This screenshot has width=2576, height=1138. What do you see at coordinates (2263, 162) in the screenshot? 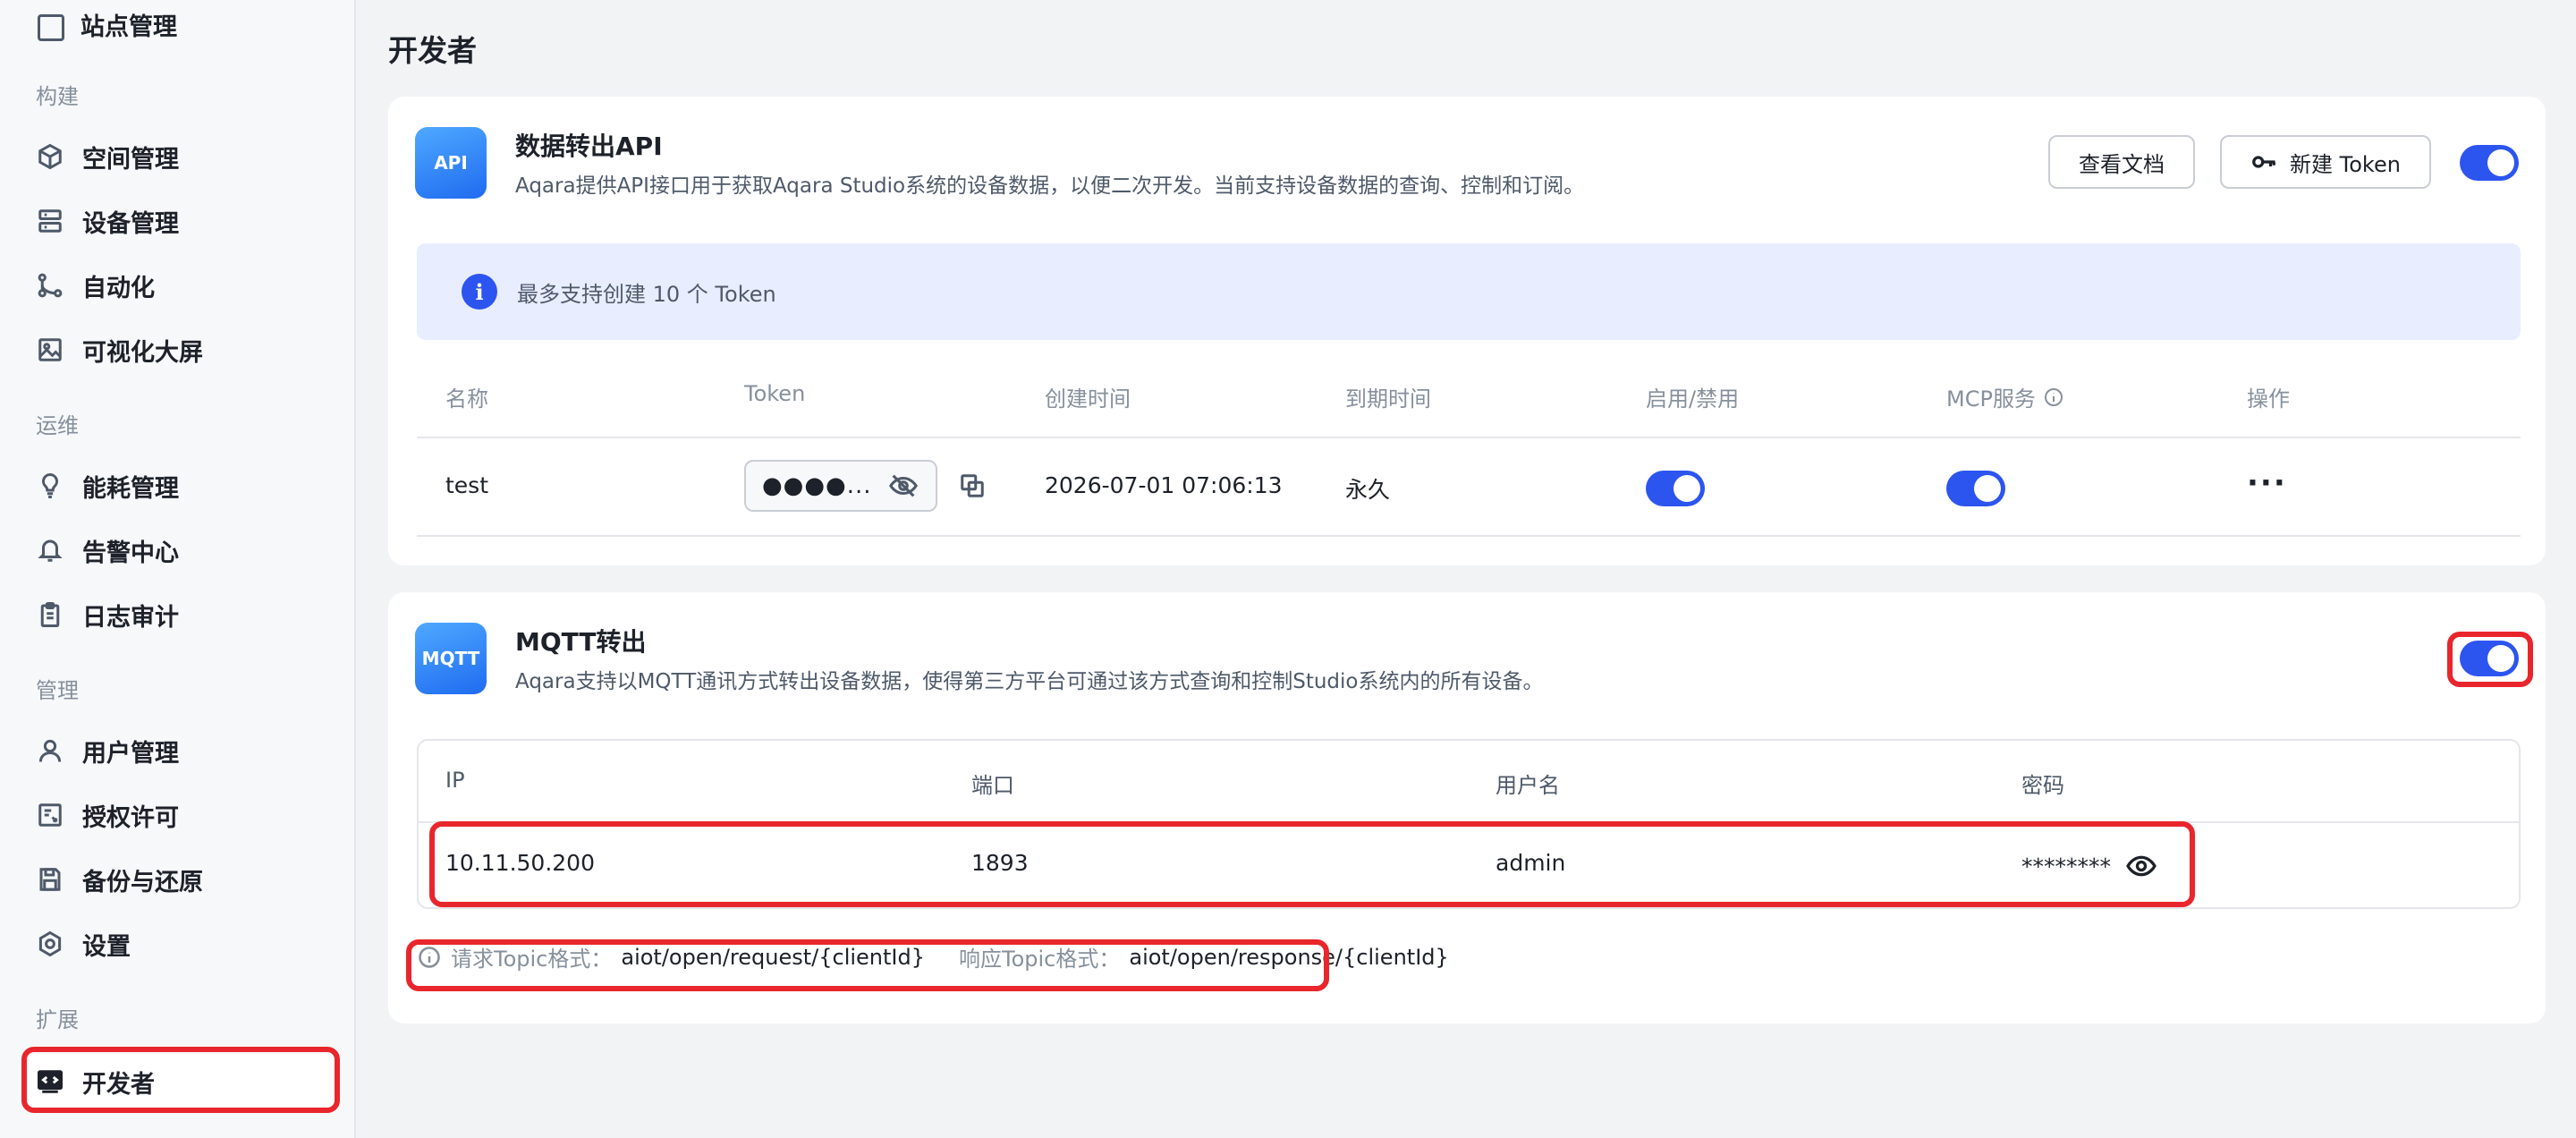
I see `key-icon` at bounding box center [2263, 162].